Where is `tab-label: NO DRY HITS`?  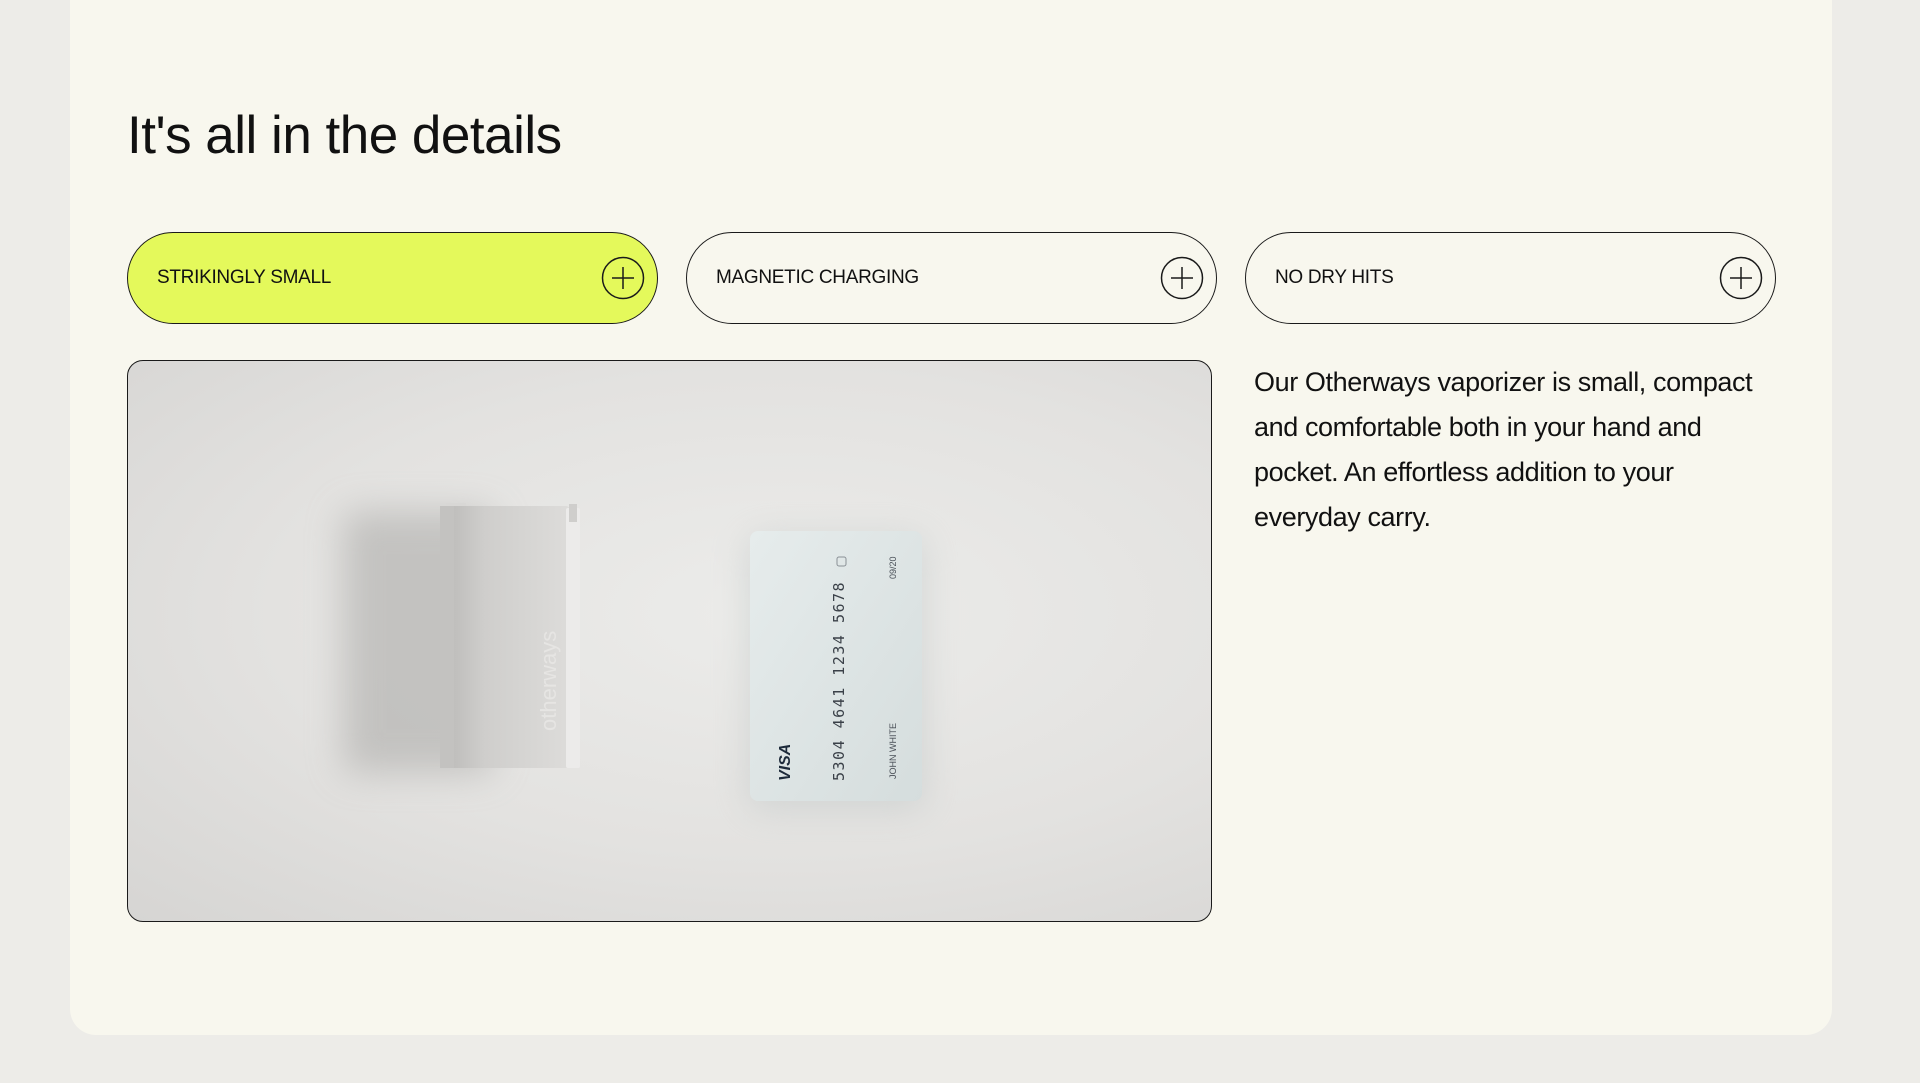
tab-label: NO DRY HITS is located at coordinates (1334, 277).